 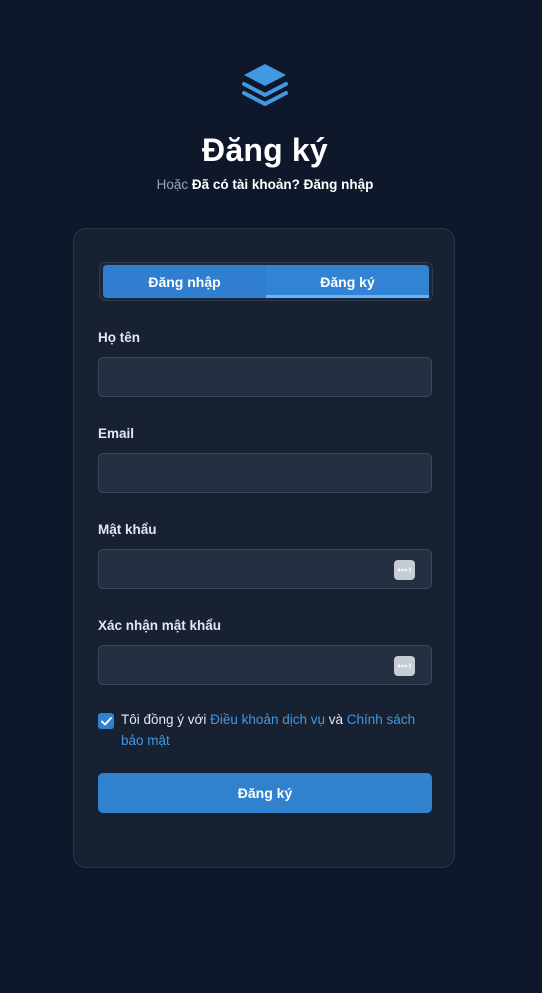 What do you see at coordinates (265, 793) in the screenshot?
I see `register-button: Đăng ký` at bounding box center [265, 793].